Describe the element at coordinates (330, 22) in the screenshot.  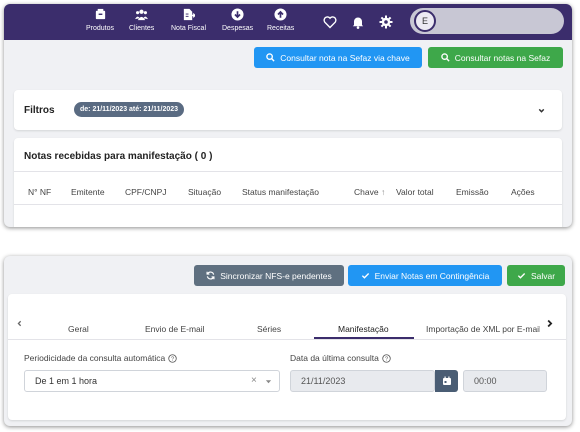
I see `heart-icon` at that location.